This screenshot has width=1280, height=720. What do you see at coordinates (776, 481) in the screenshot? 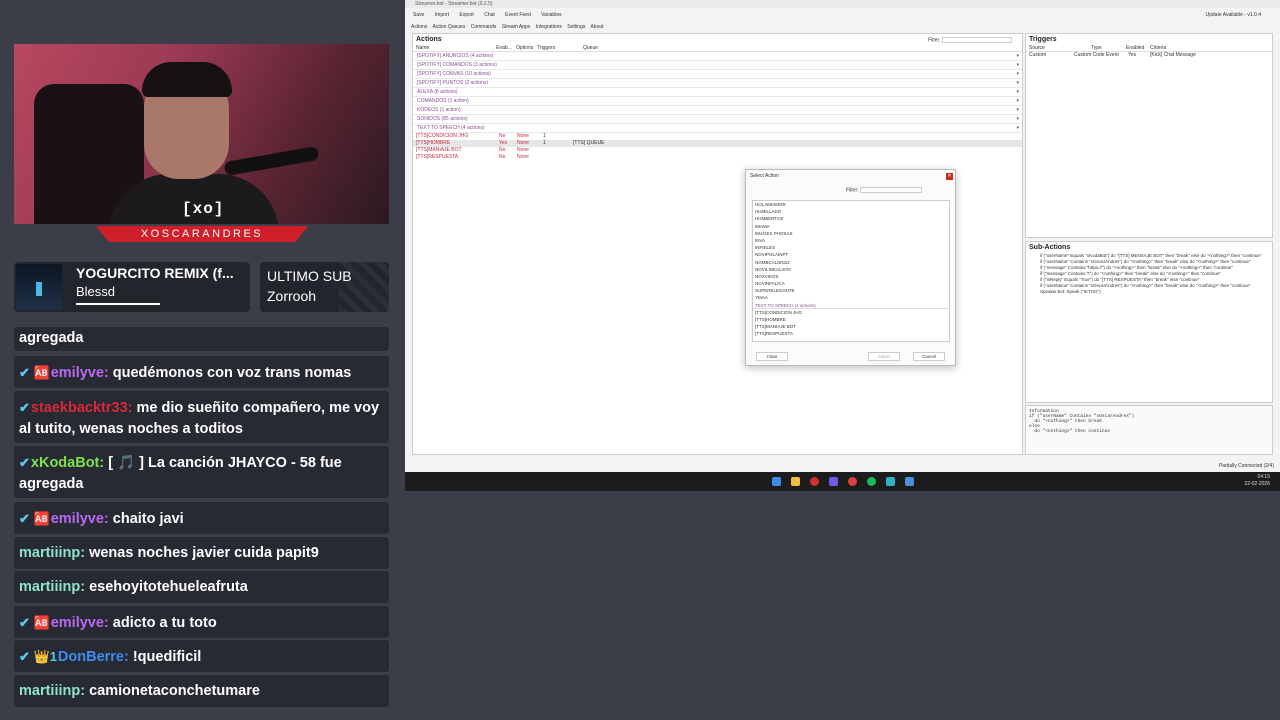
I see `start-icon` at bounding box center [776, 481].